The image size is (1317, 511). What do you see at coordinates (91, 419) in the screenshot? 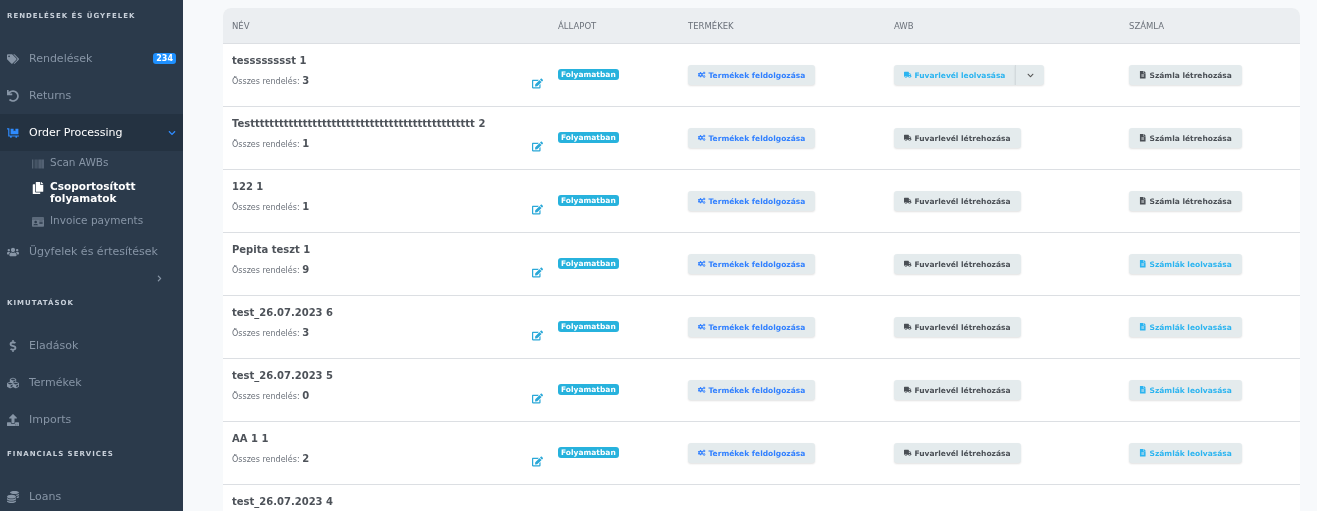
I see `nav-item: Imports` at bounding box center [91, 419].